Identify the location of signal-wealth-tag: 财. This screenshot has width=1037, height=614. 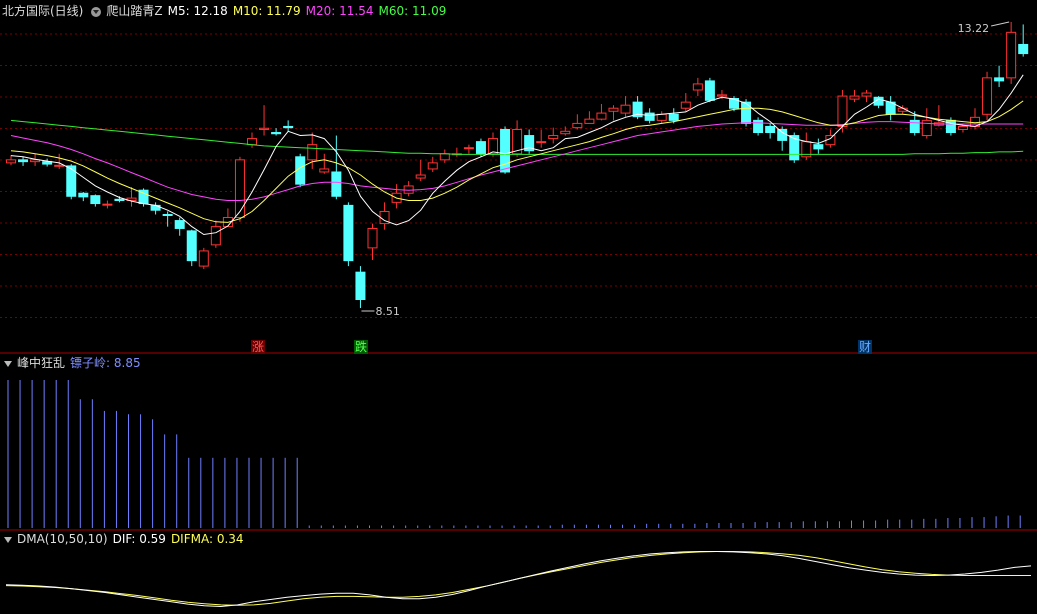
(865, 347).